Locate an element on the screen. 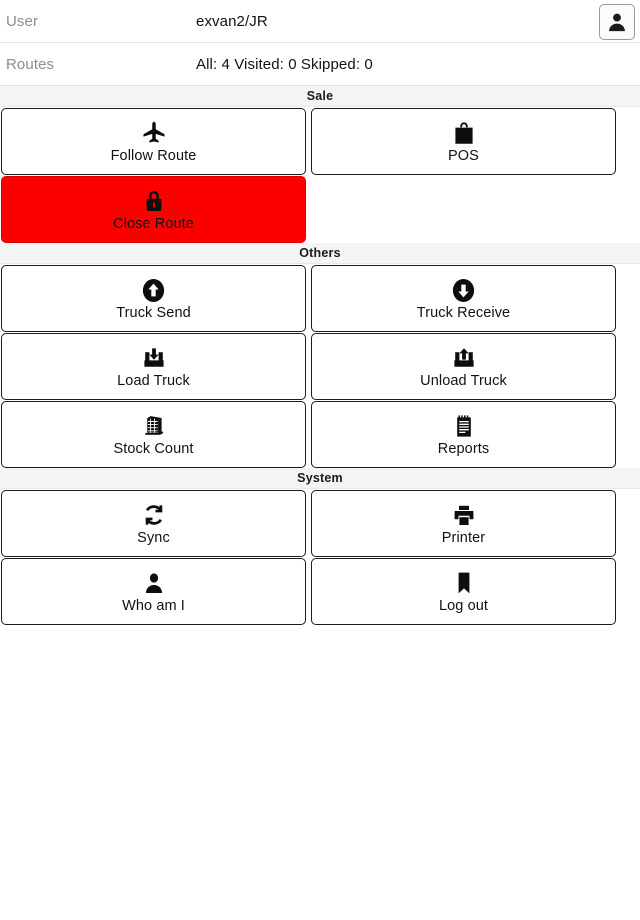 The width and height of the screenshot is (640, 920). user-label: User is located at coordinates (22, 21).